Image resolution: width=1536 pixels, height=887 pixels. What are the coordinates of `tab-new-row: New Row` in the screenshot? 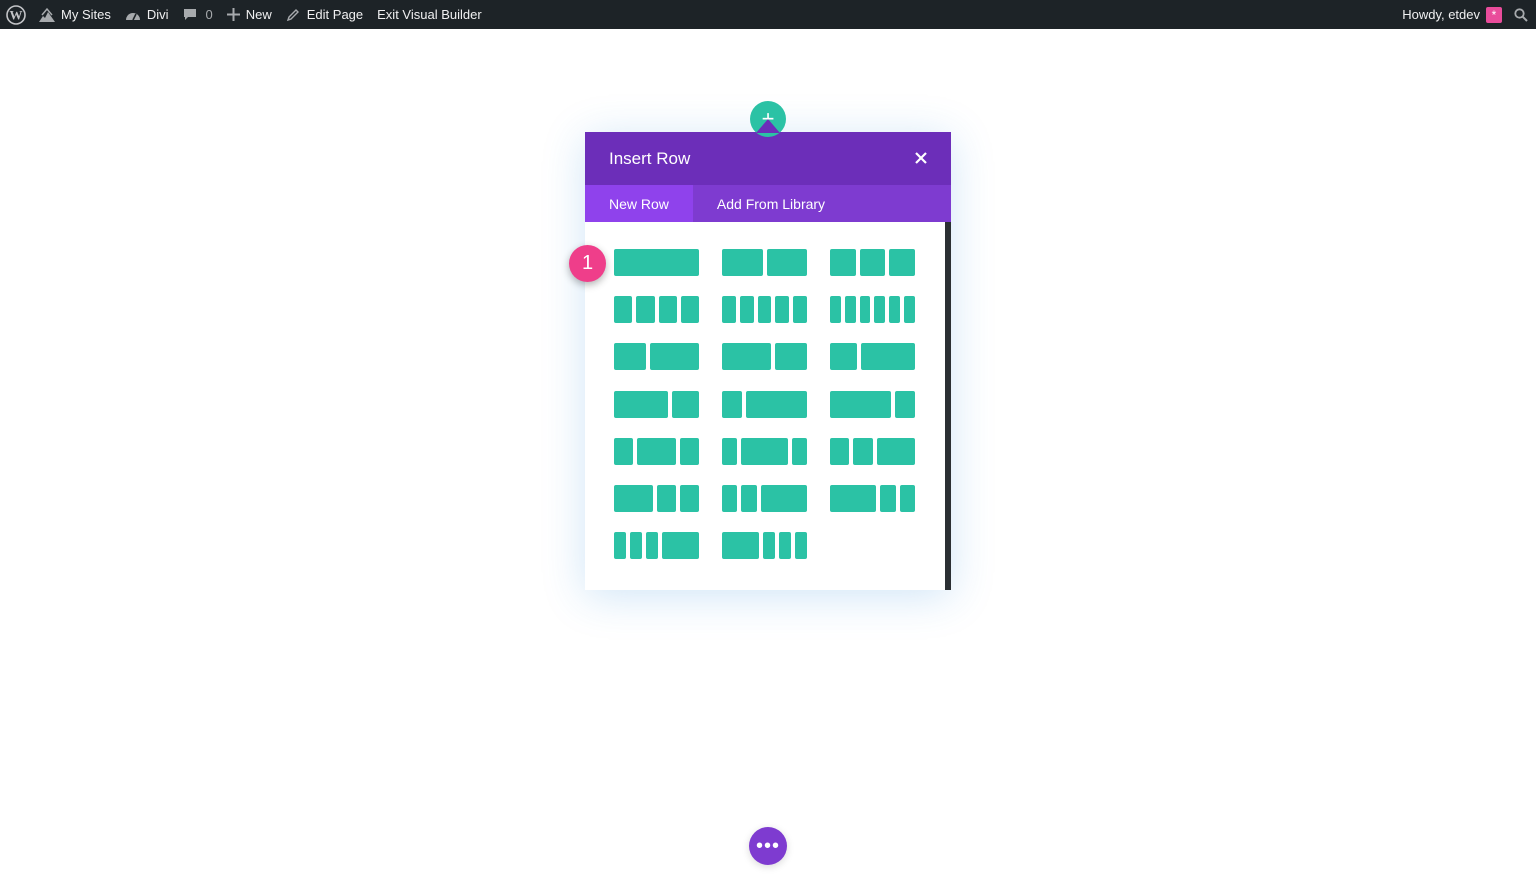 It's located at (639, 203).